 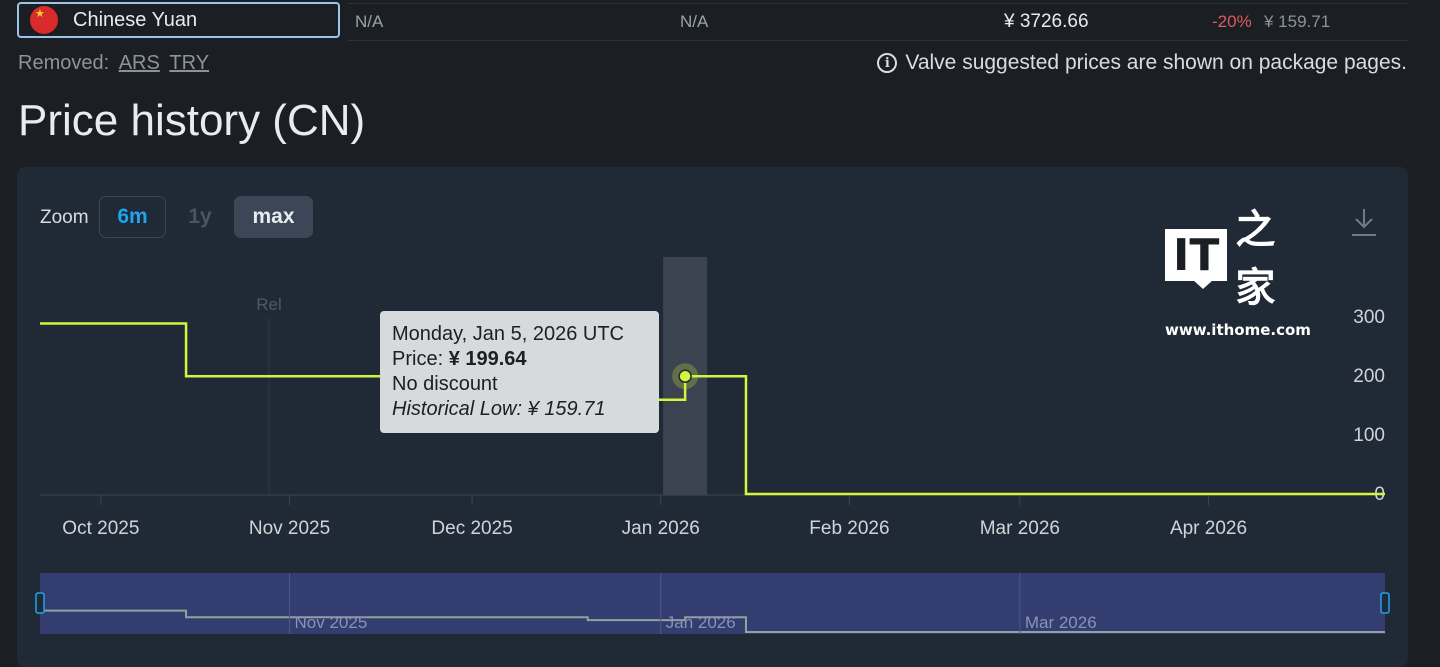 I want to click on x-tick-label: Nov 2025, so click(x=289, y=528).